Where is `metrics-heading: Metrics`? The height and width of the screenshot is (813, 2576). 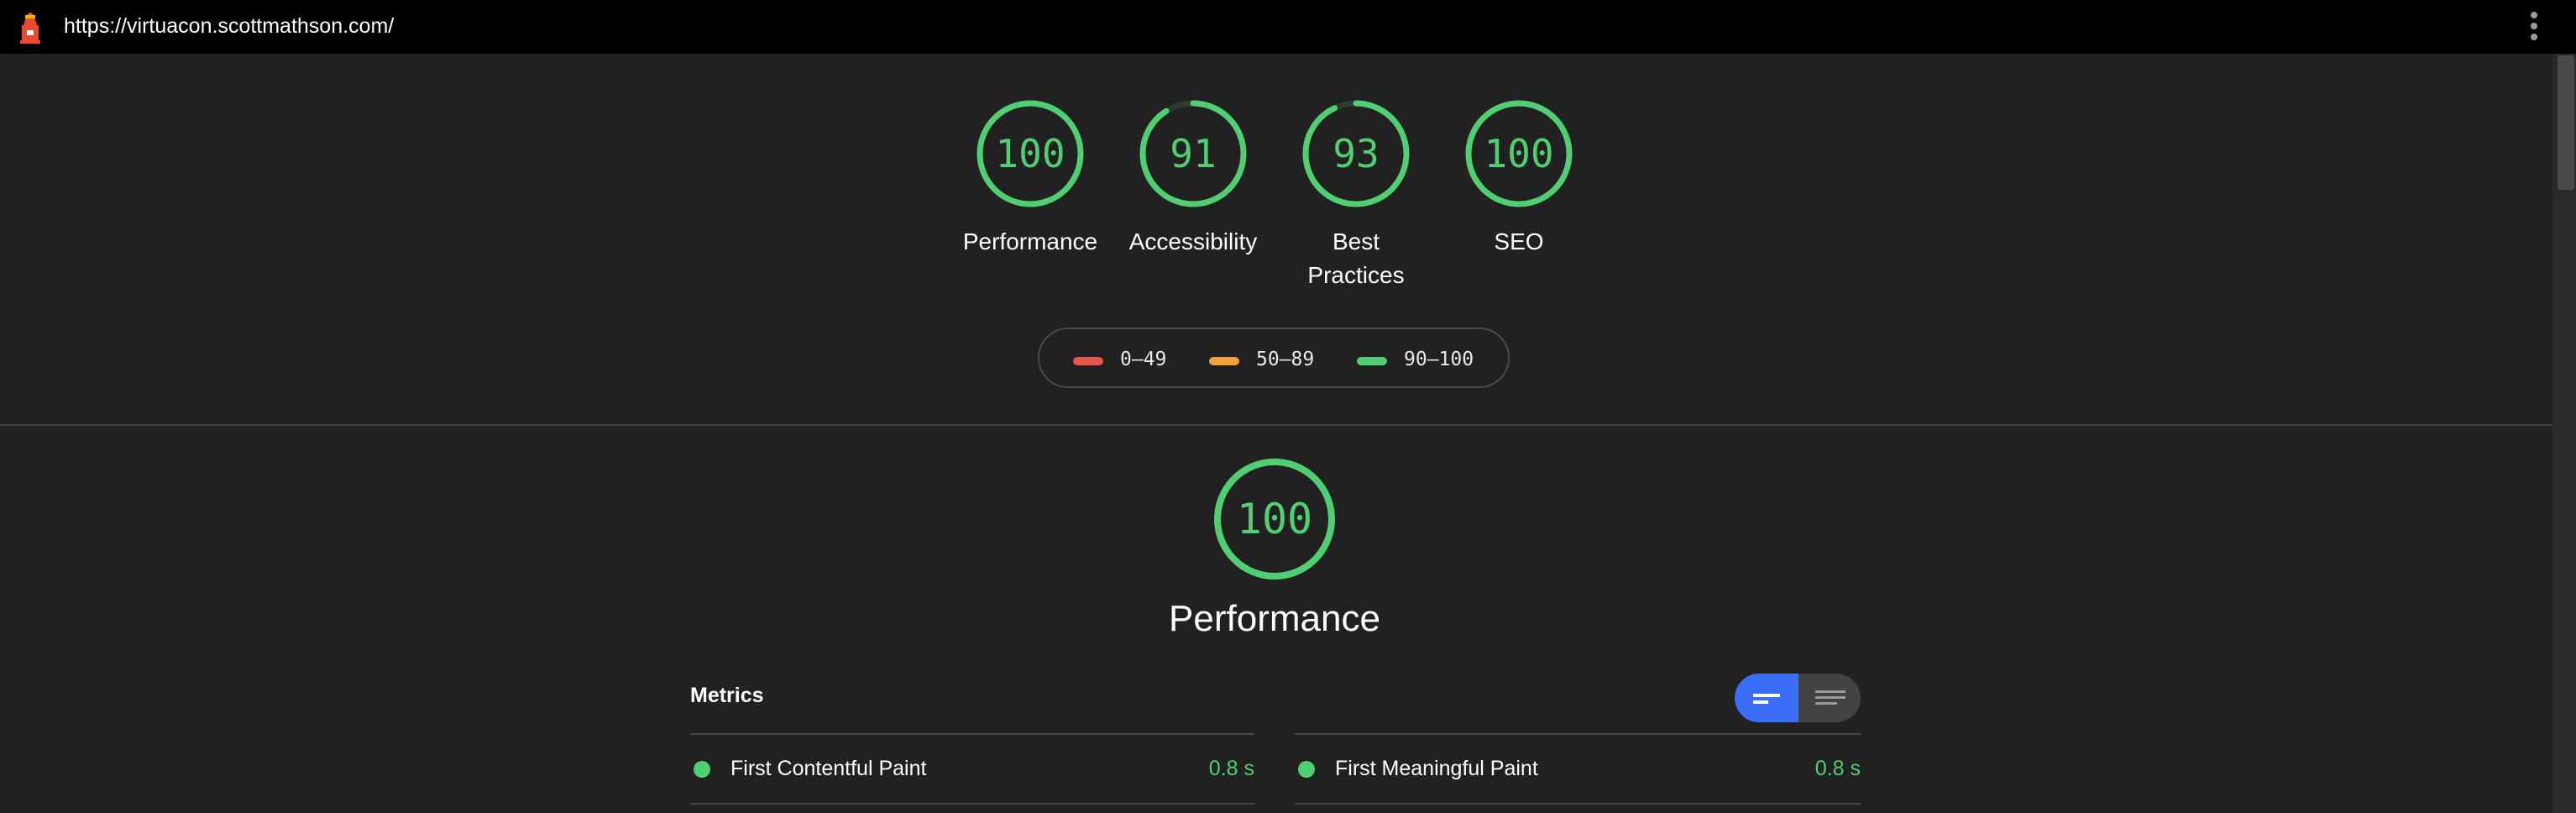
metrics-heading: Metrics is located at coordinates (727, 695).